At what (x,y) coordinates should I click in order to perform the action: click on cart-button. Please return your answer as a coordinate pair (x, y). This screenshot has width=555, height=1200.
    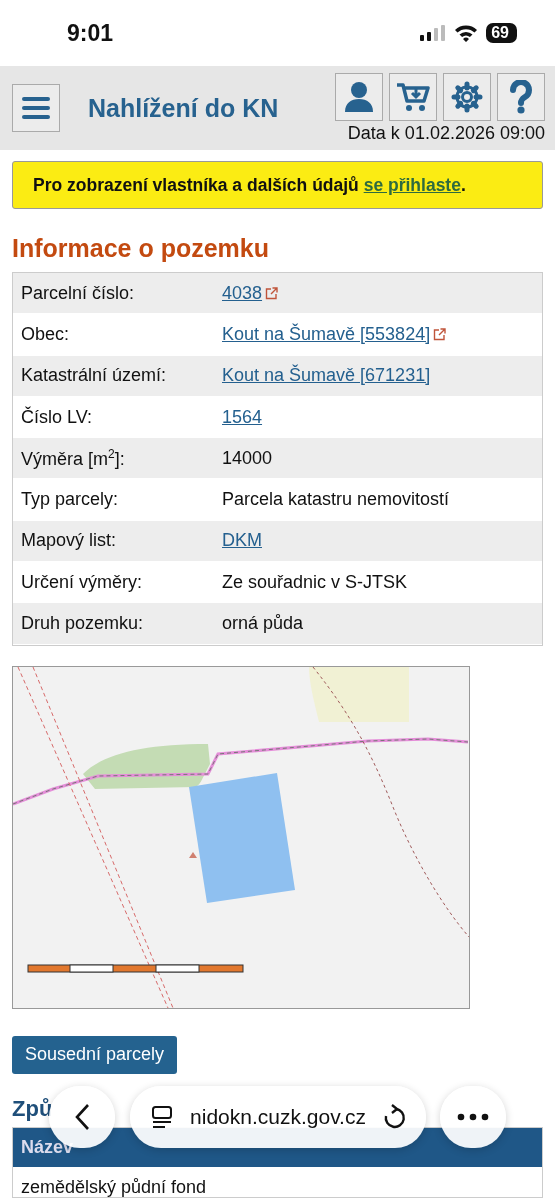
    Looking at the image, I should click on (413, 96).